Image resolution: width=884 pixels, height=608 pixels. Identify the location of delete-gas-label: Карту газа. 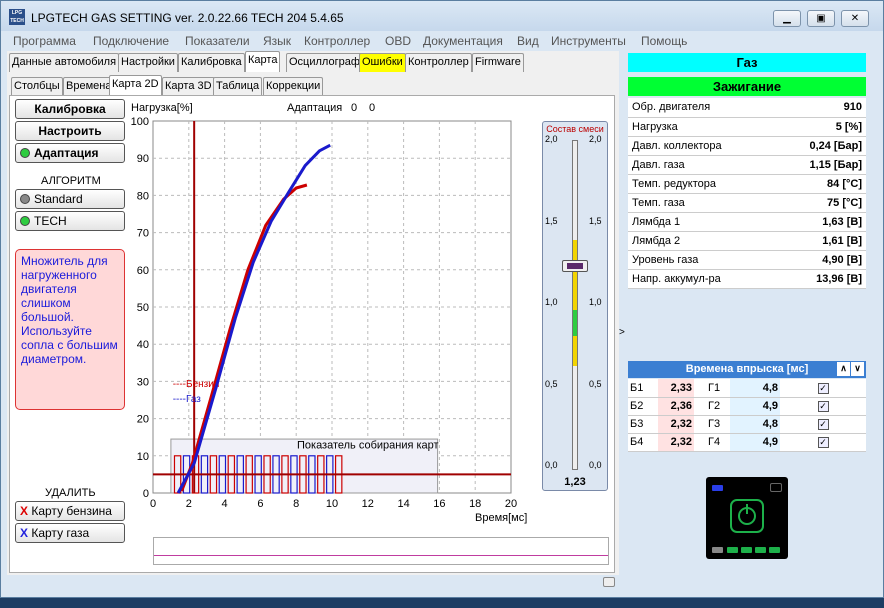
(60, 533).